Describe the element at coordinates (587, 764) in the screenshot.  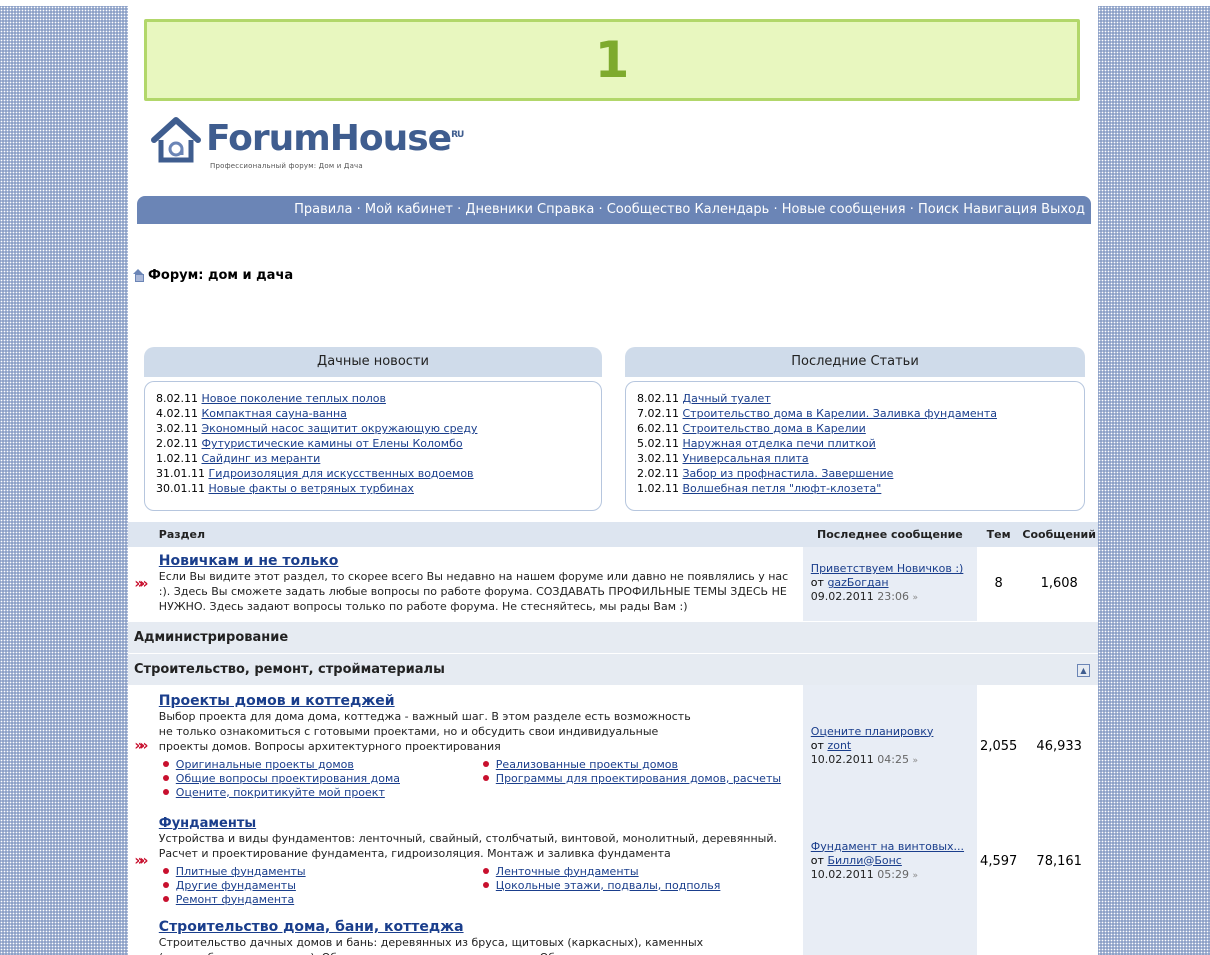
I see `subforum-link: Реализованные проекты домов` at that location.